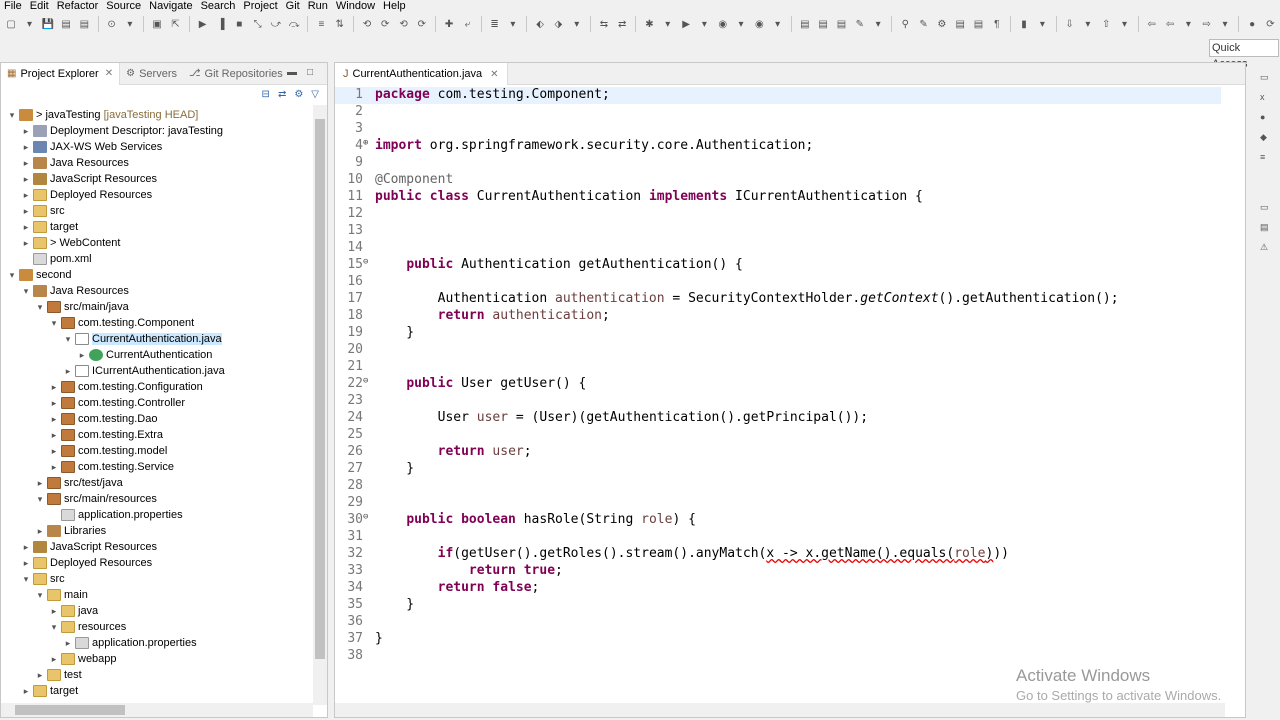 Image resolution: width=1280 pixels, height=720 pixels. I want to click on code-line: 25, so click(778, 435).